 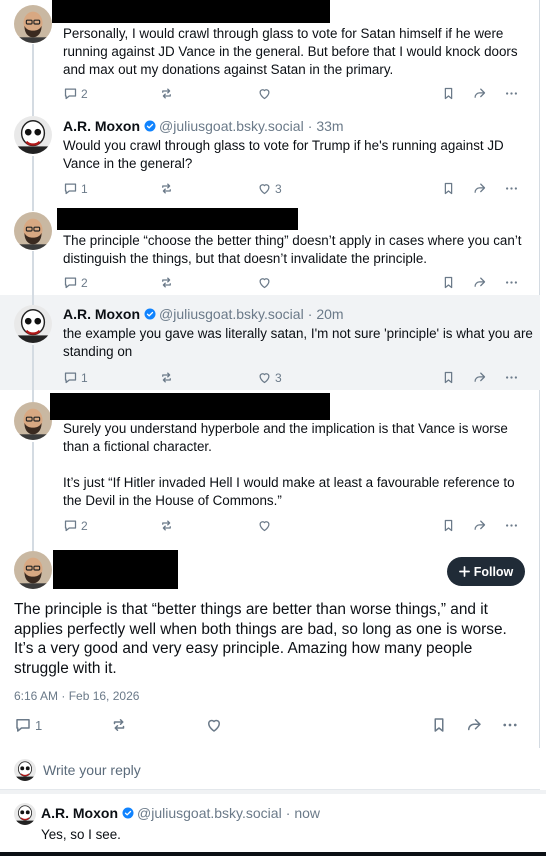 I want to click on post-actions: 2, so click(x=293, y=526).